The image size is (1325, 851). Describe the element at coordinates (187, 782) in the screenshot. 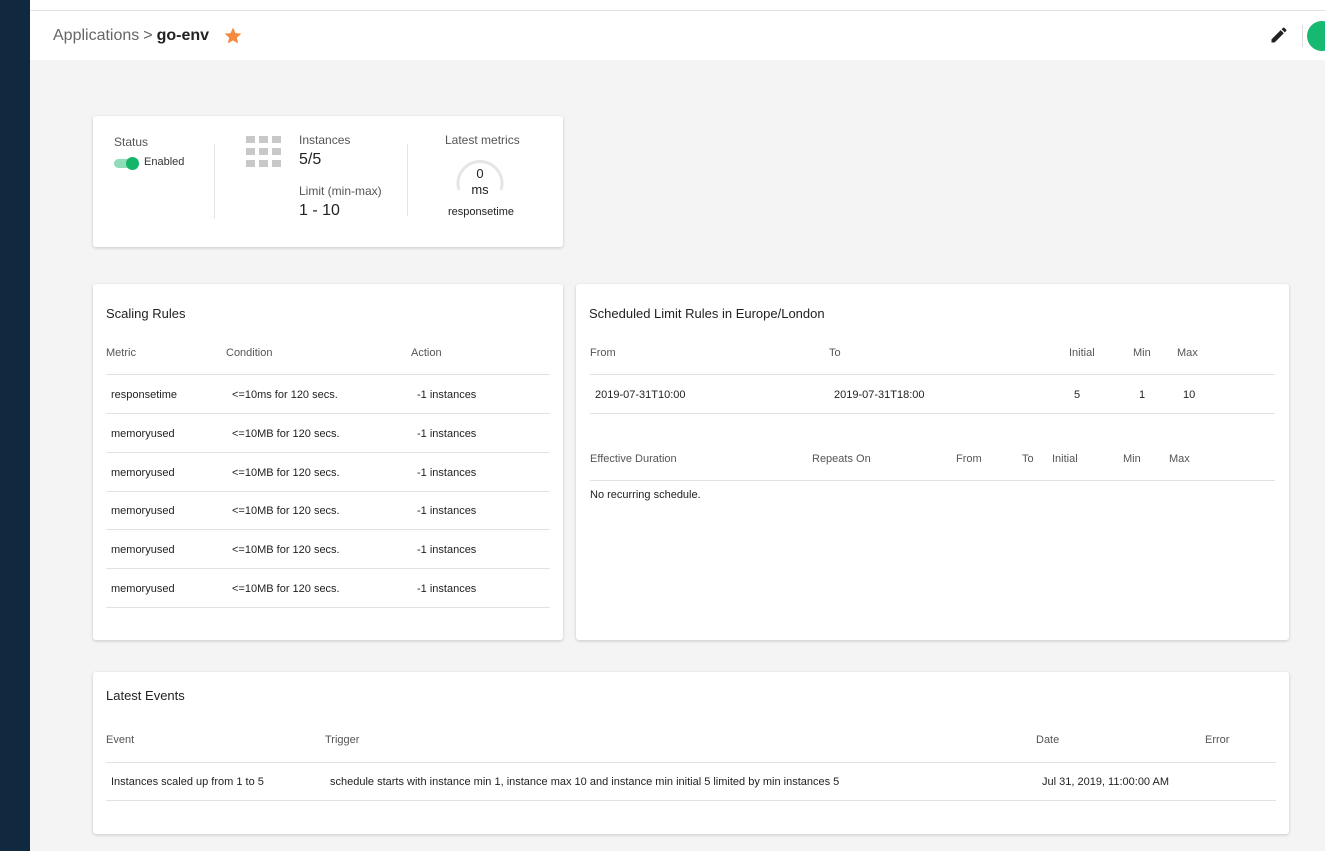

I see `event-name: Instances scaled up from 1 to 5` at that location.